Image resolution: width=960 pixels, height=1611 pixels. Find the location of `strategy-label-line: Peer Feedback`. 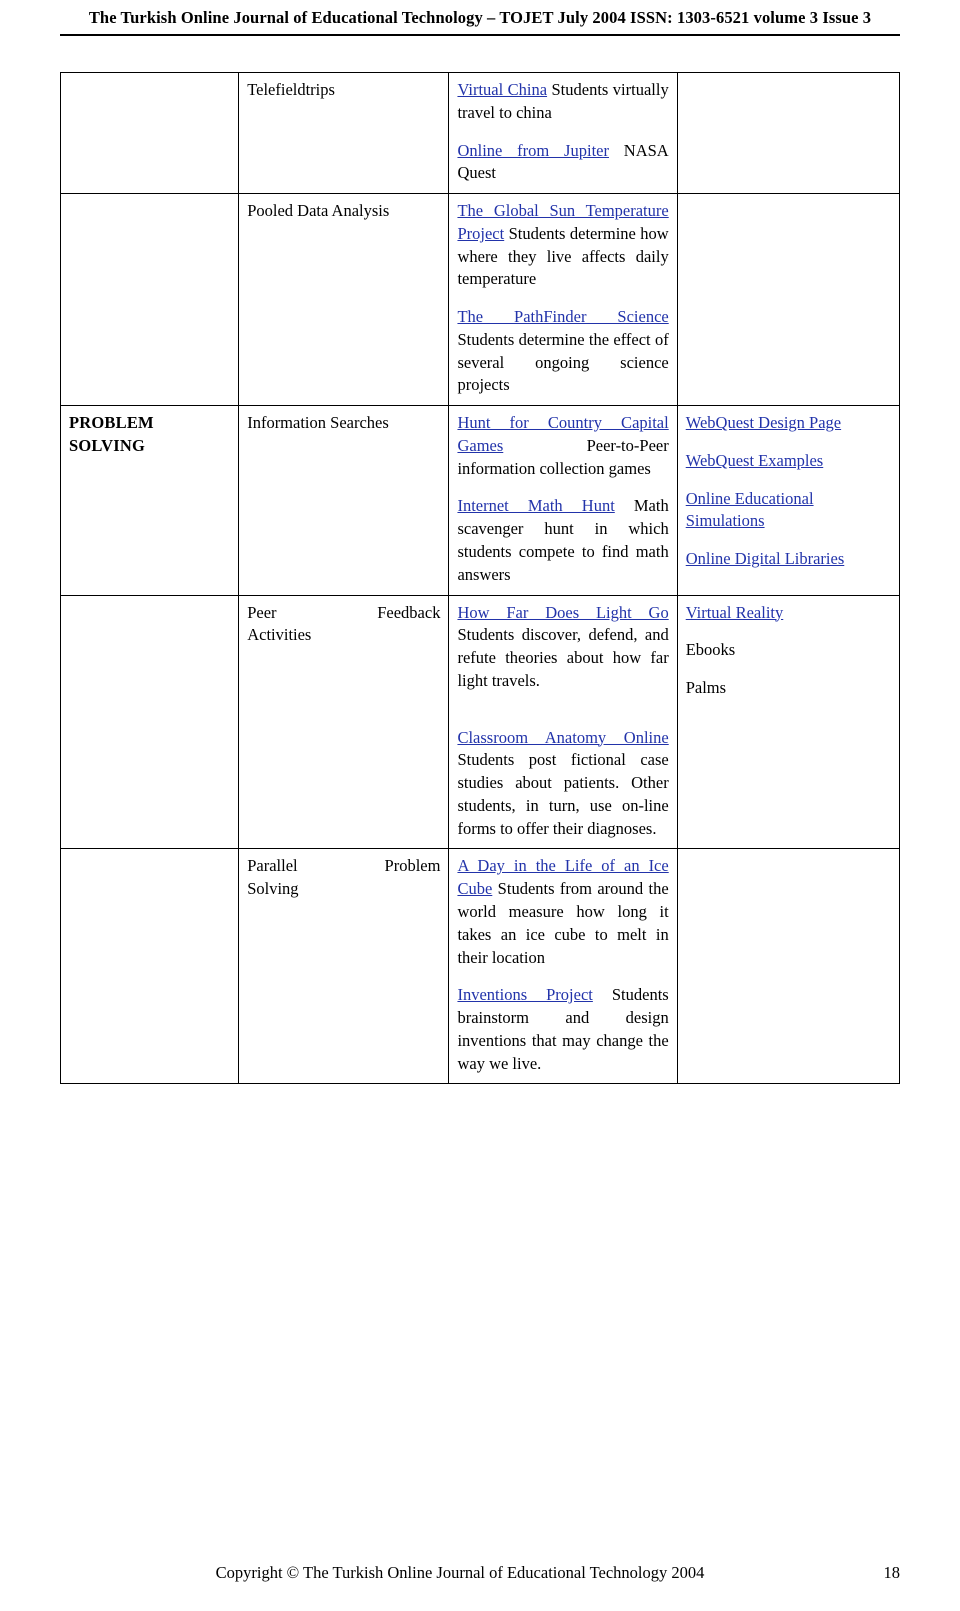

strategy-label-line: Peer Feedback is located at coordinates (343, 613).